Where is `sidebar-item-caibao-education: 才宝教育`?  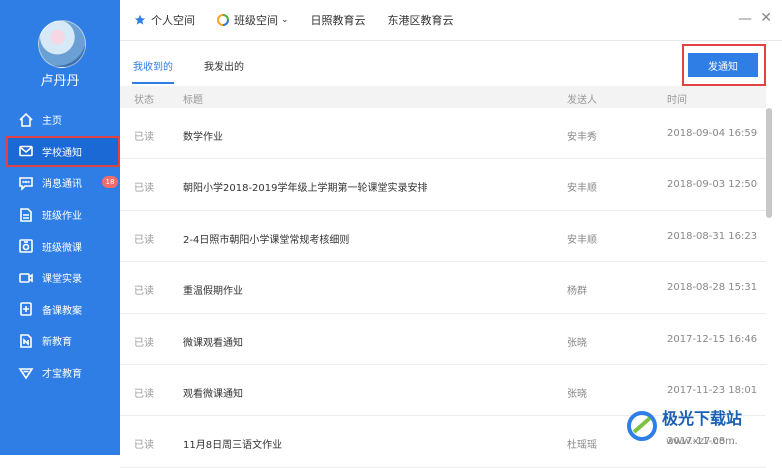 sidebar-item-caibao-education: 才宝教育 is located at coordinates (60, 373).